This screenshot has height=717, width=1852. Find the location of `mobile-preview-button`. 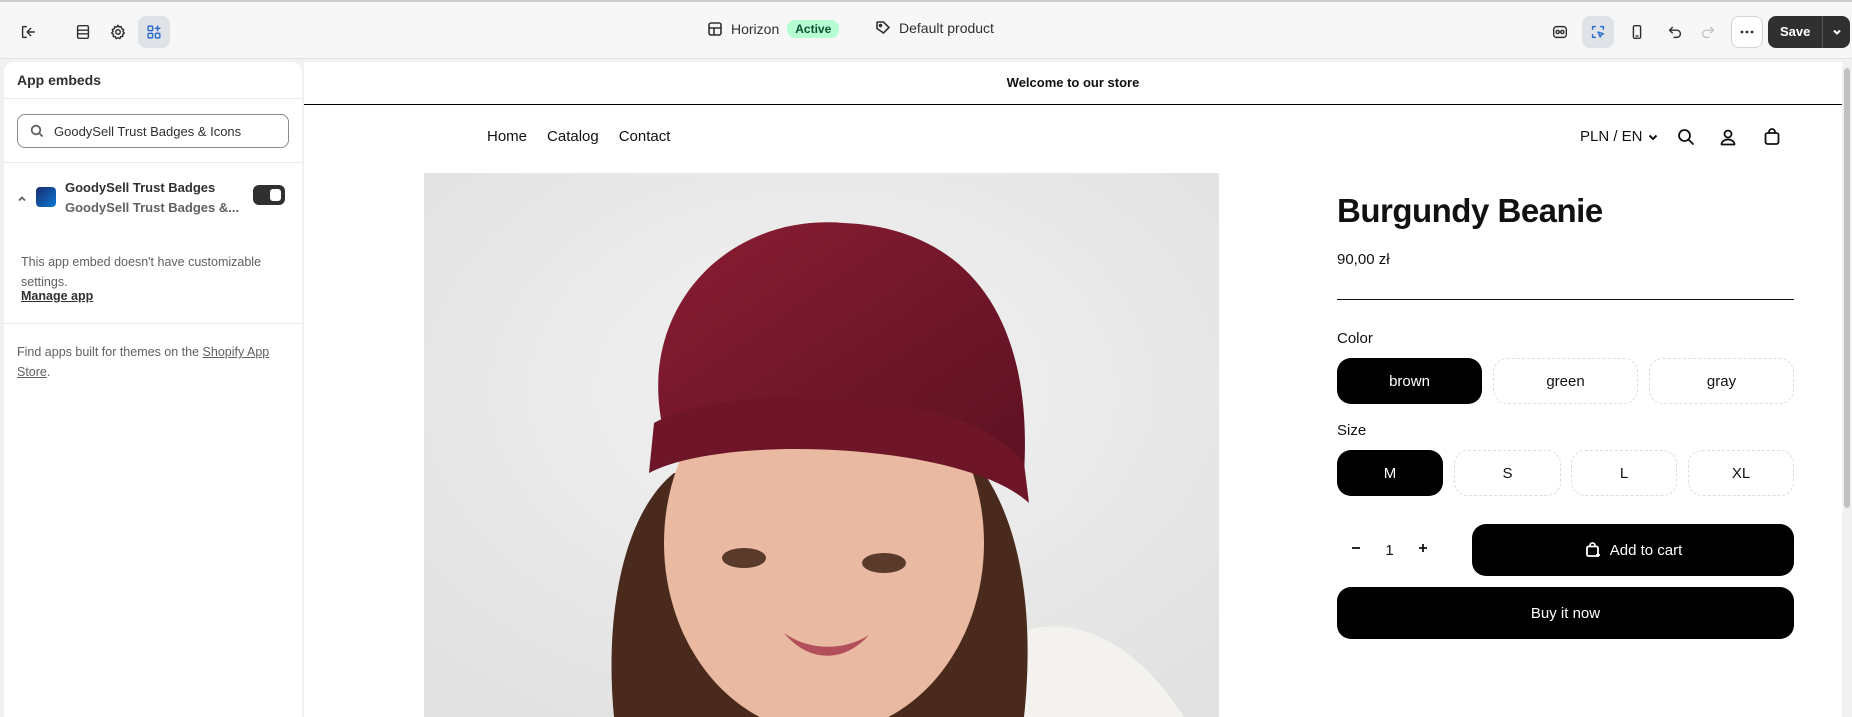

mobile-preview-button is located at coordinates (1637, 32).